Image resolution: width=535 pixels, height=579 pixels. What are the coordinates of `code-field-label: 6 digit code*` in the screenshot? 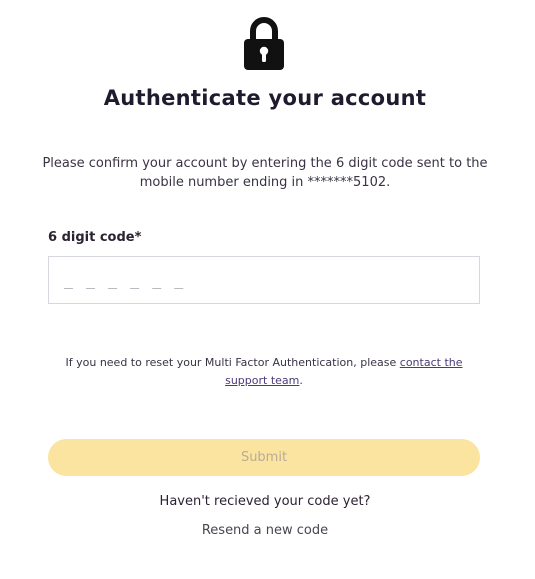 It's located at (95, 237).